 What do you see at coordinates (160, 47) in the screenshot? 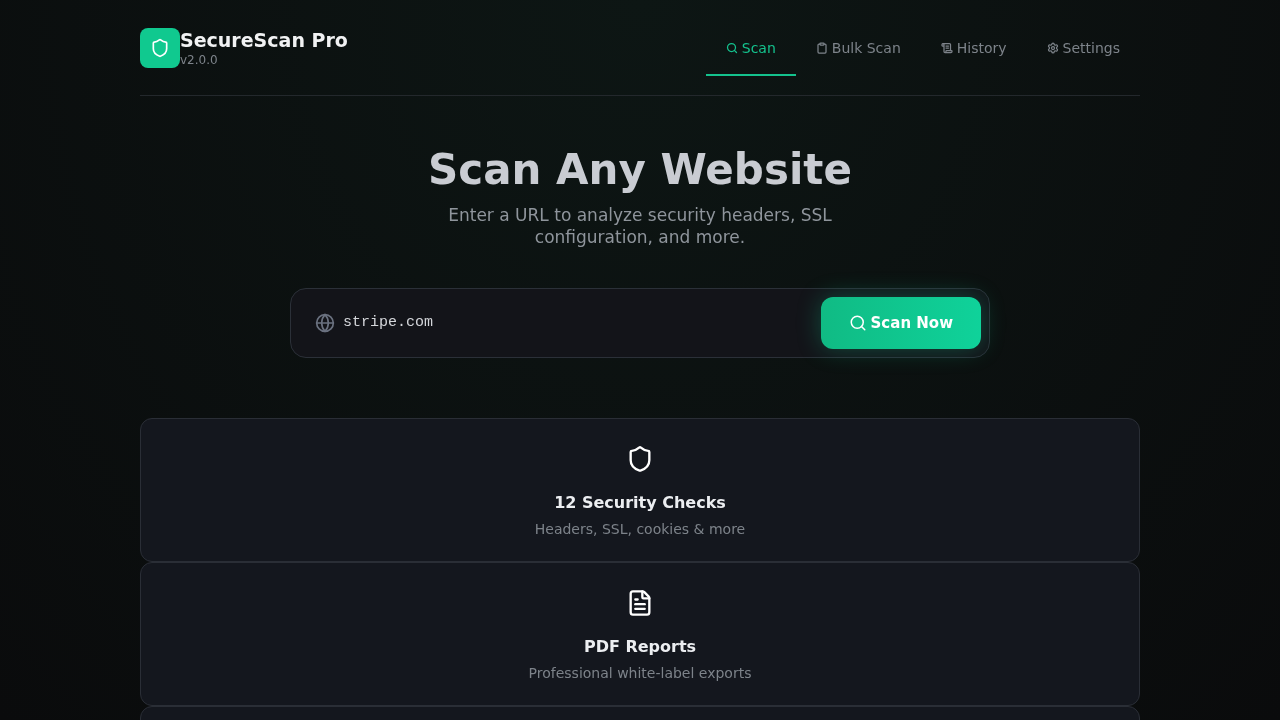
I see `shield-logo-icon` at bounding box center [160, 47].